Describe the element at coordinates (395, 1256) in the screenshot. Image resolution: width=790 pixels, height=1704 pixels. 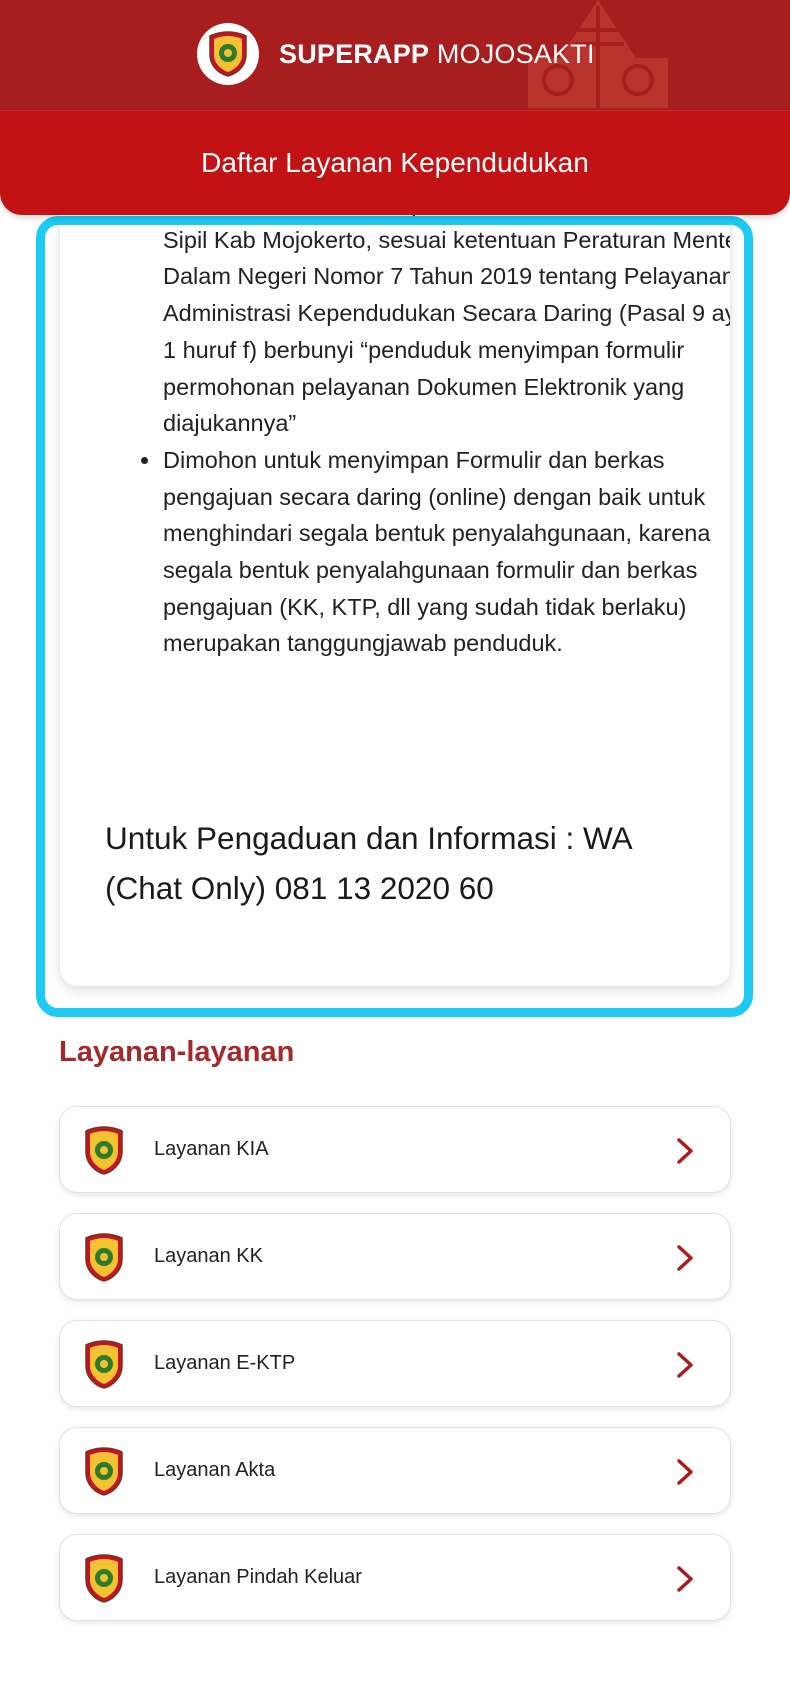
I see `service-item-kk: Layanan KK` at that location.